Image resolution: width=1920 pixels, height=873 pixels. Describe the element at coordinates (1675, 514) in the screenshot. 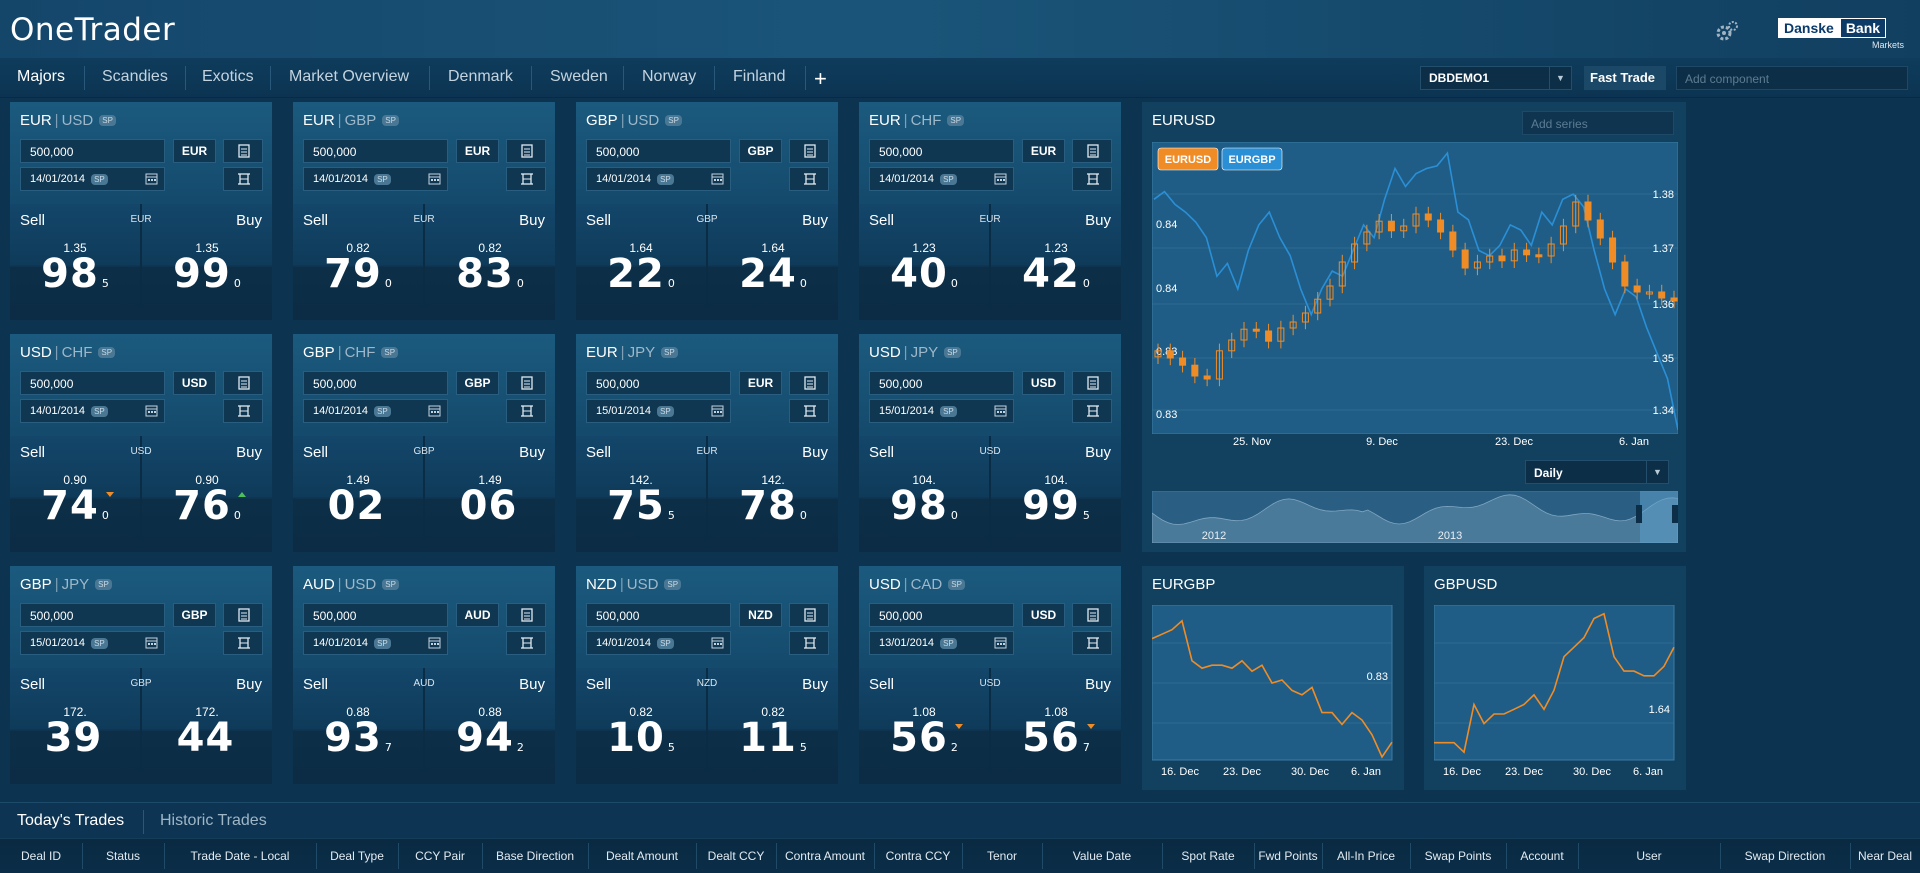

I see `navigator-handle-right` at that location.